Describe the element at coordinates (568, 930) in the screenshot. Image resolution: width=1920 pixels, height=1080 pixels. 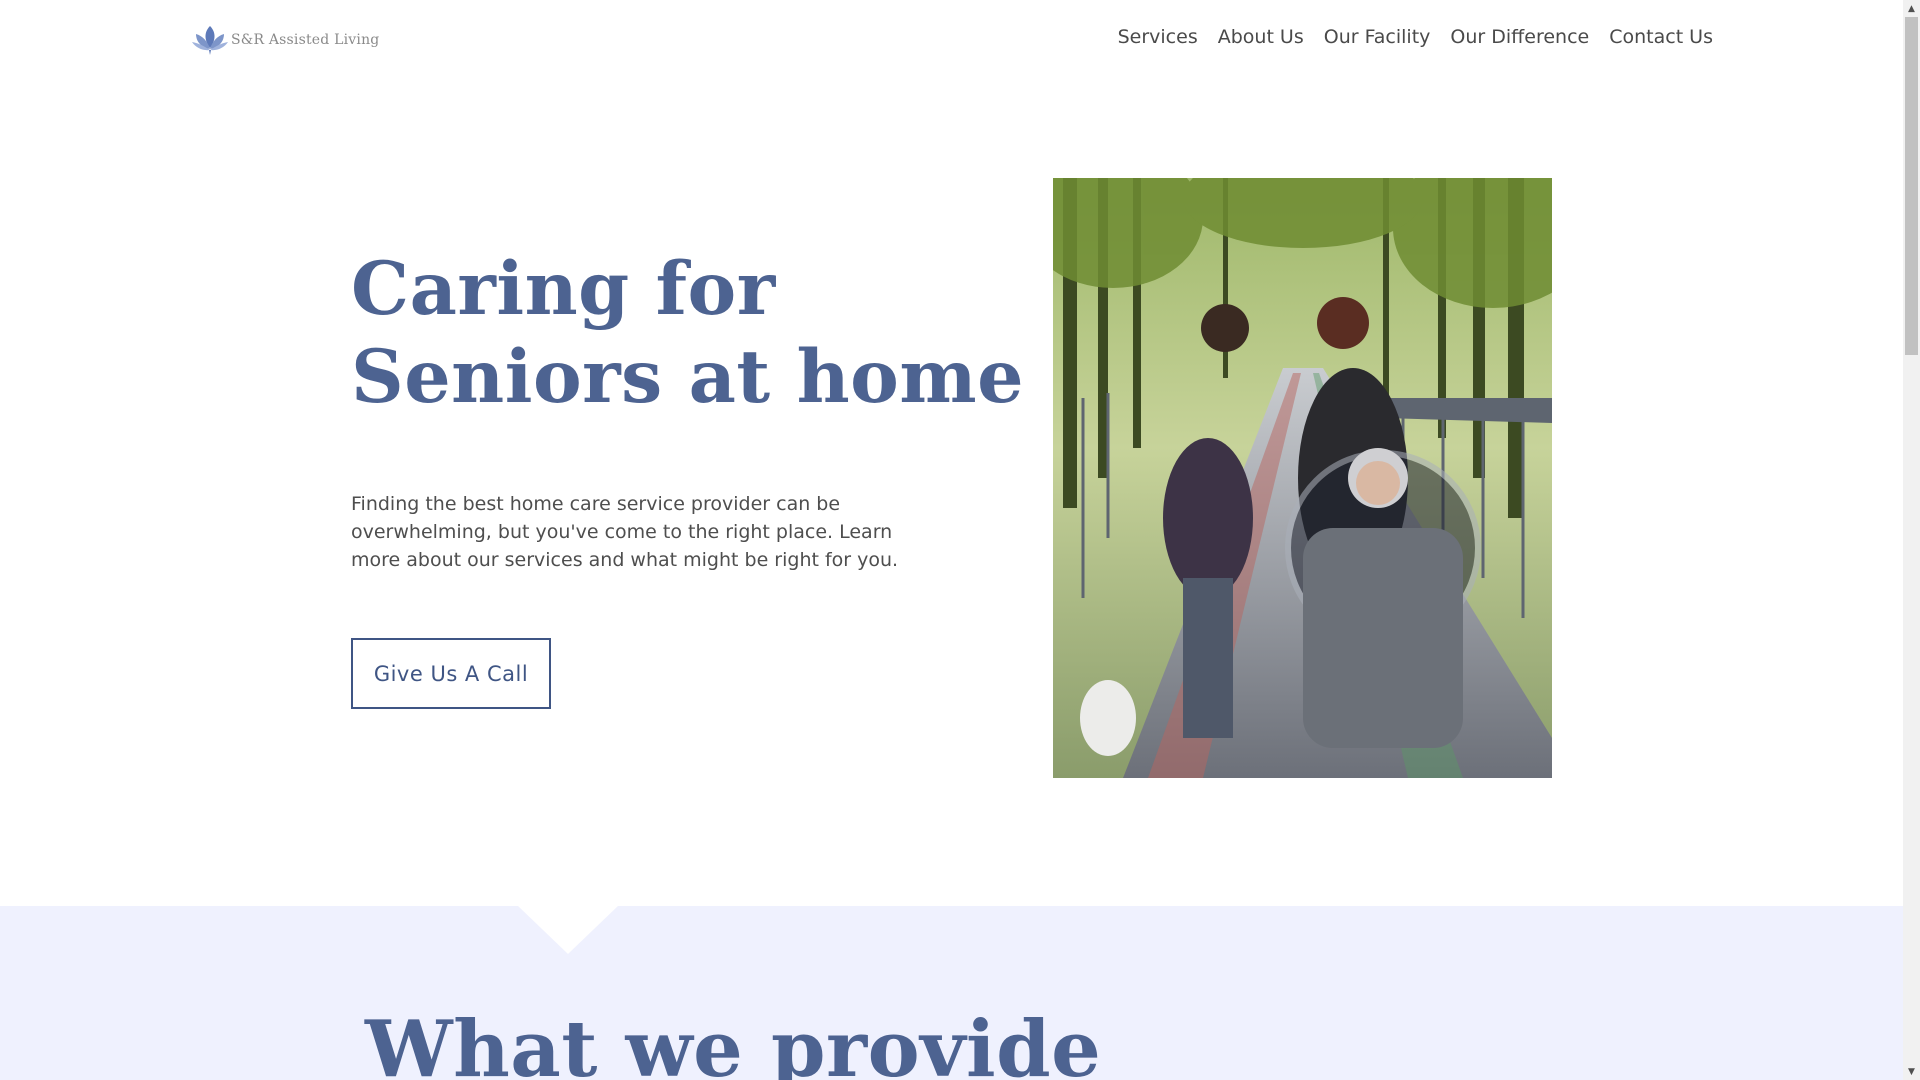
I see `section-notch` at that location.